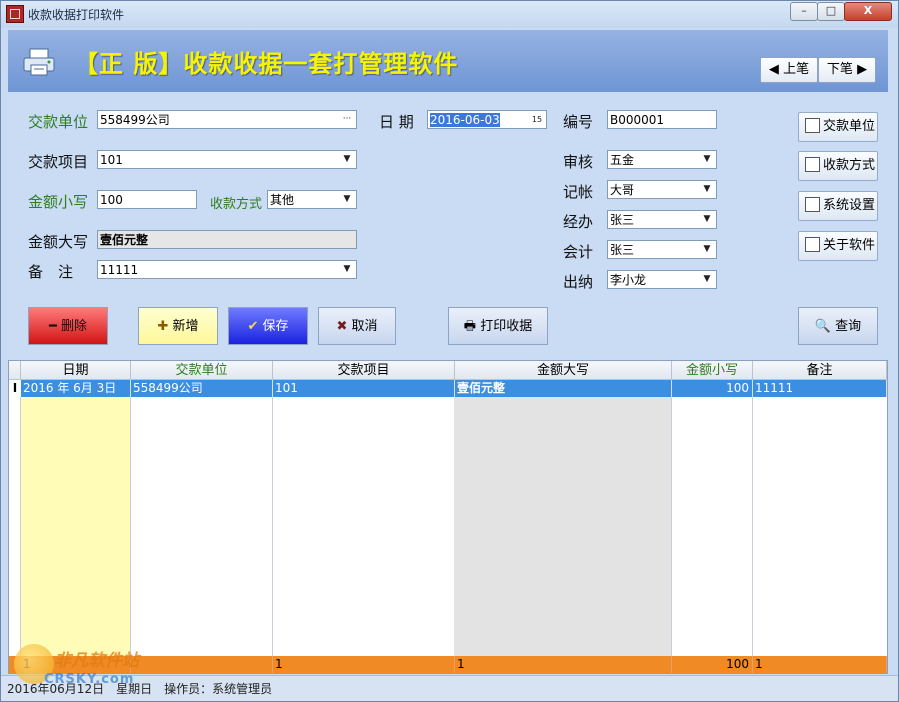 This screenshot has height=702, width=899. What do you see at coordinates (76, 388) in the screenshot?
I see `cell-date: 2016 年 6月 3日` at bounding box center [76, 388].